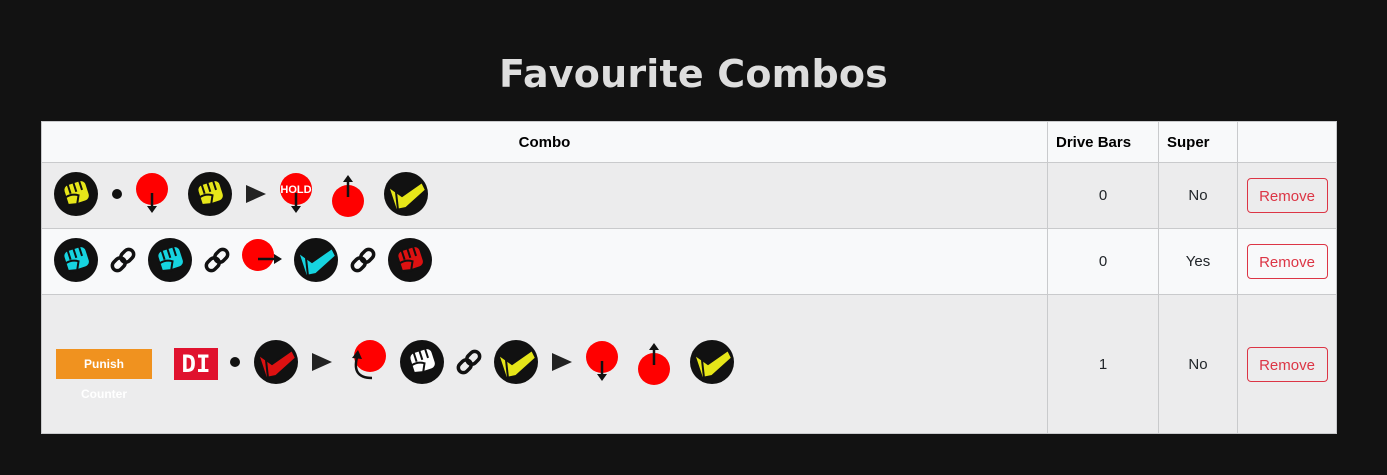  What do you see at coordinates (104, 375) in the screenshot?
I see `punish-counter-badge: Punish Counter` at bounding box center [104, 375].